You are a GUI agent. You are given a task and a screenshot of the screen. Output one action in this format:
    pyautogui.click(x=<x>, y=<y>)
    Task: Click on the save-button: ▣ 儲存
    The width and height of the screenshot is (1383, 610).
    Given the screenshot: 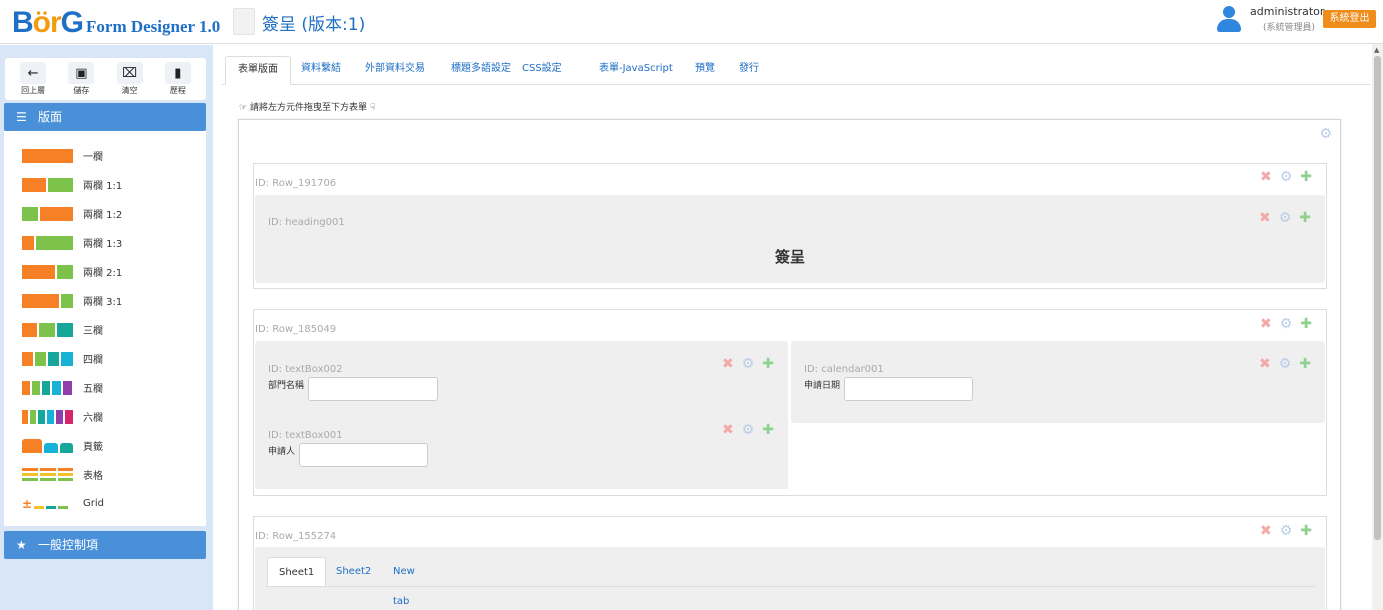 What is the action you would take?
    pyautogui.click(x=81, y=79)
    